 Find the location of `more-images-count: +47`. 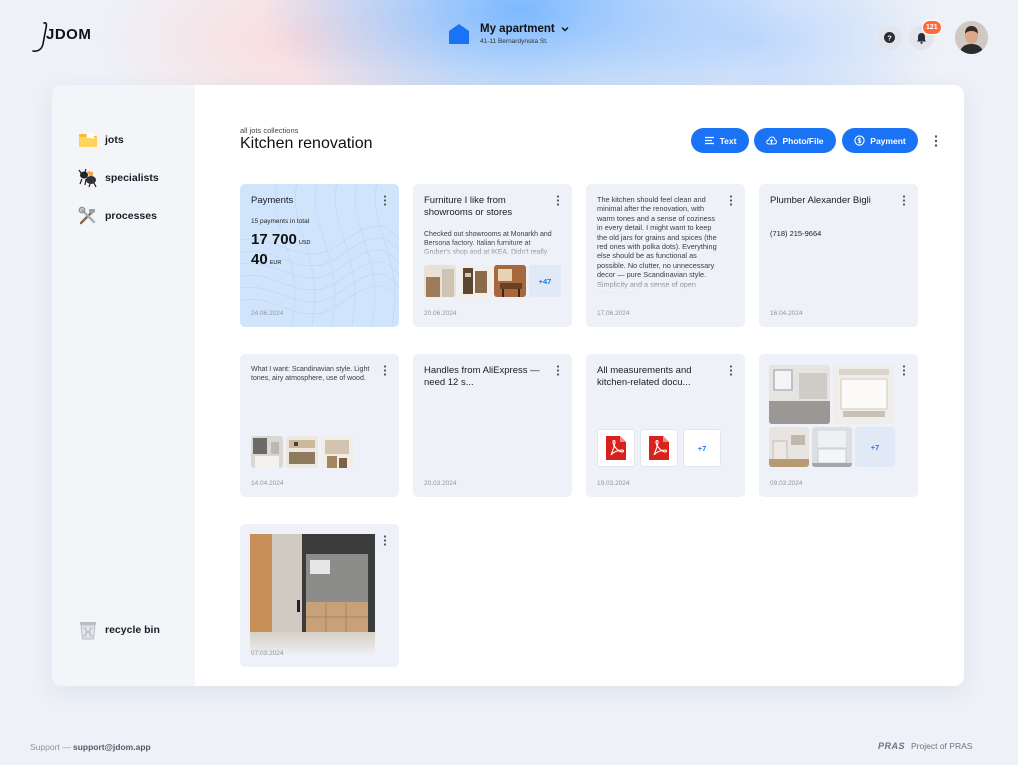

more-images-count: +47 is located at coordinates (545, 281).